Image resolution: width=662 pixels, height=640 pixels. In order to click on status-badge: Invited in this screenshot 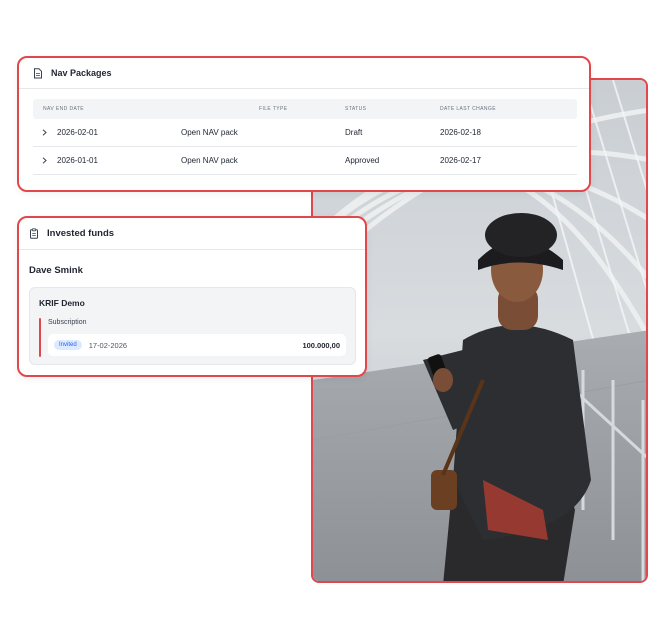, I will do `click(68, 345)`.